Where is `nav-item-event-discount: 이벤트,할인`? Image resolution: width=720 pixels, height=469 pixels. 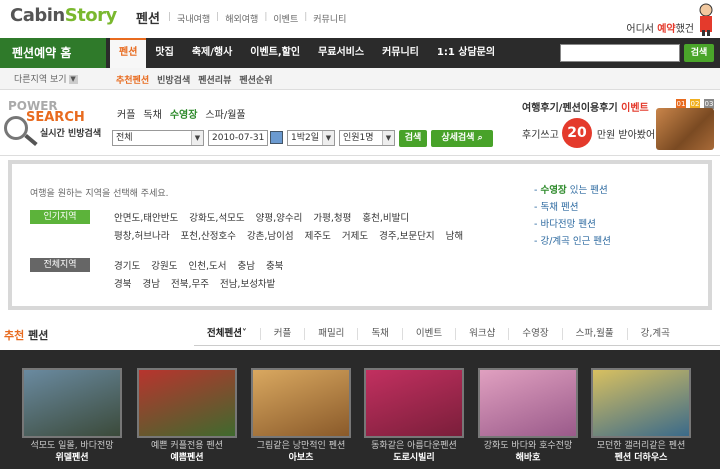 nav-item-event-discount: 이벤트,할인 is located at coordinates (275, 53).